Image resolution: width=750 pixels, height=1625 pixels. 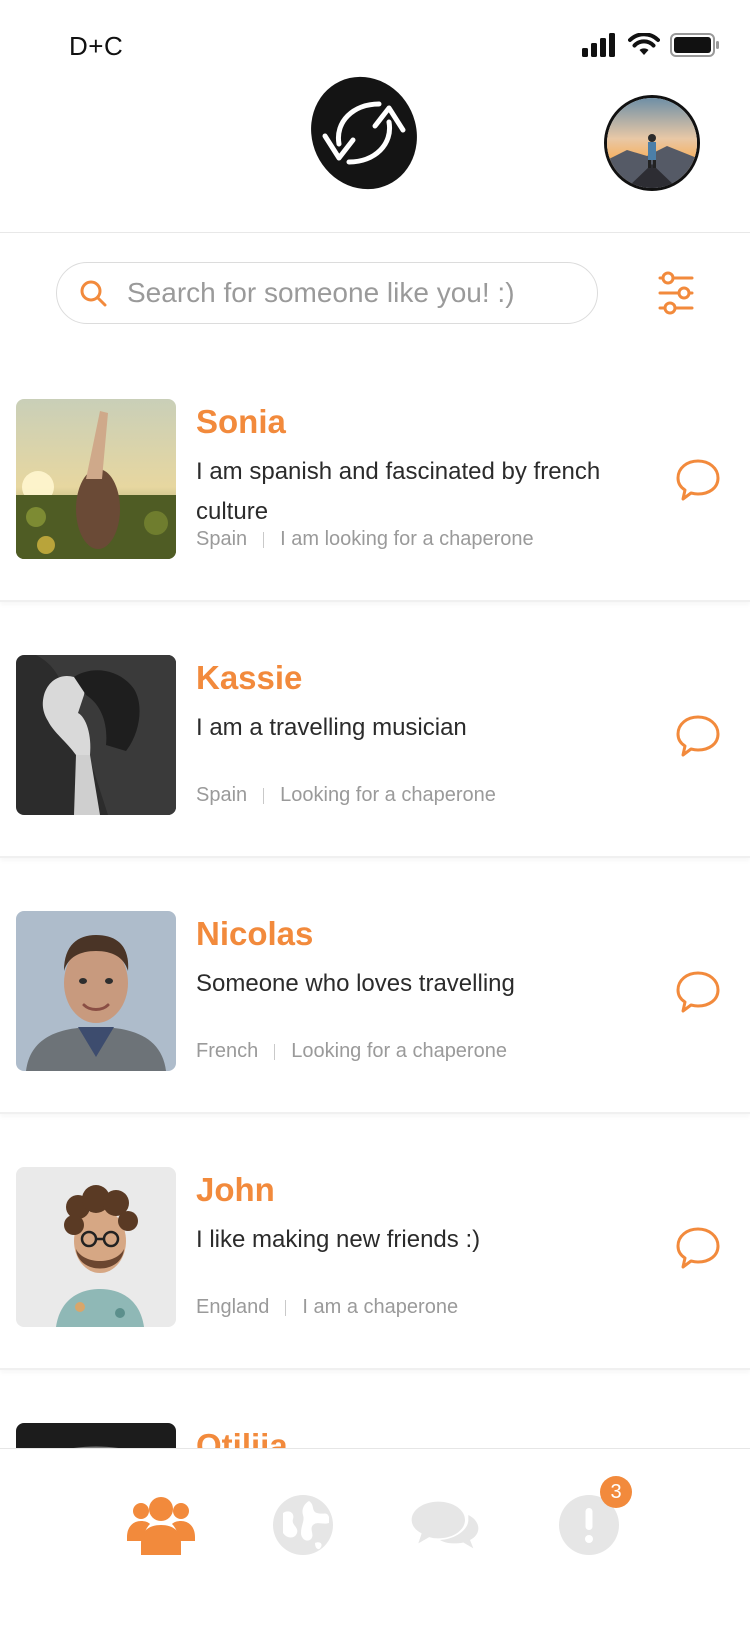 I want to click on filter-button, so click(x=676, y=293).